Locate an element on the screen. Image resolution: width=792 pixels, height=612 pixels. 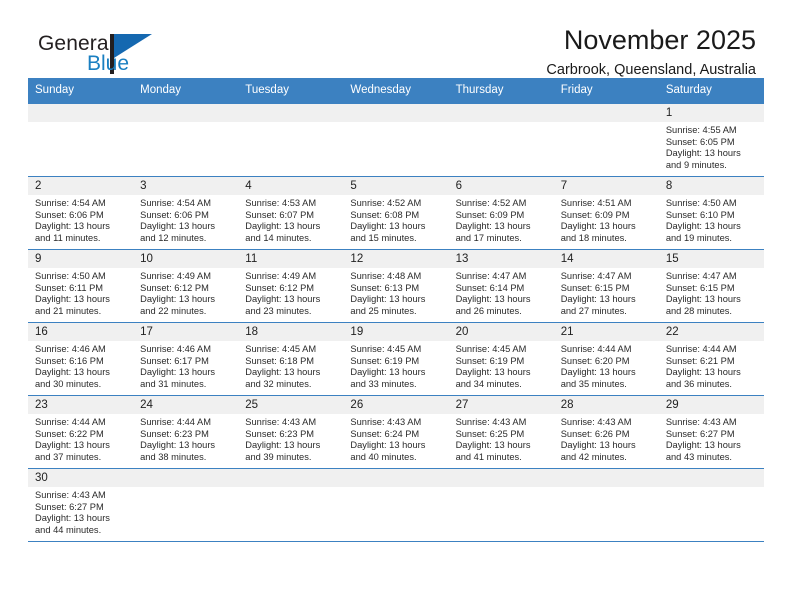
sunset-text: Sunset: 6:19 PM is located at coordinates (385, 360).